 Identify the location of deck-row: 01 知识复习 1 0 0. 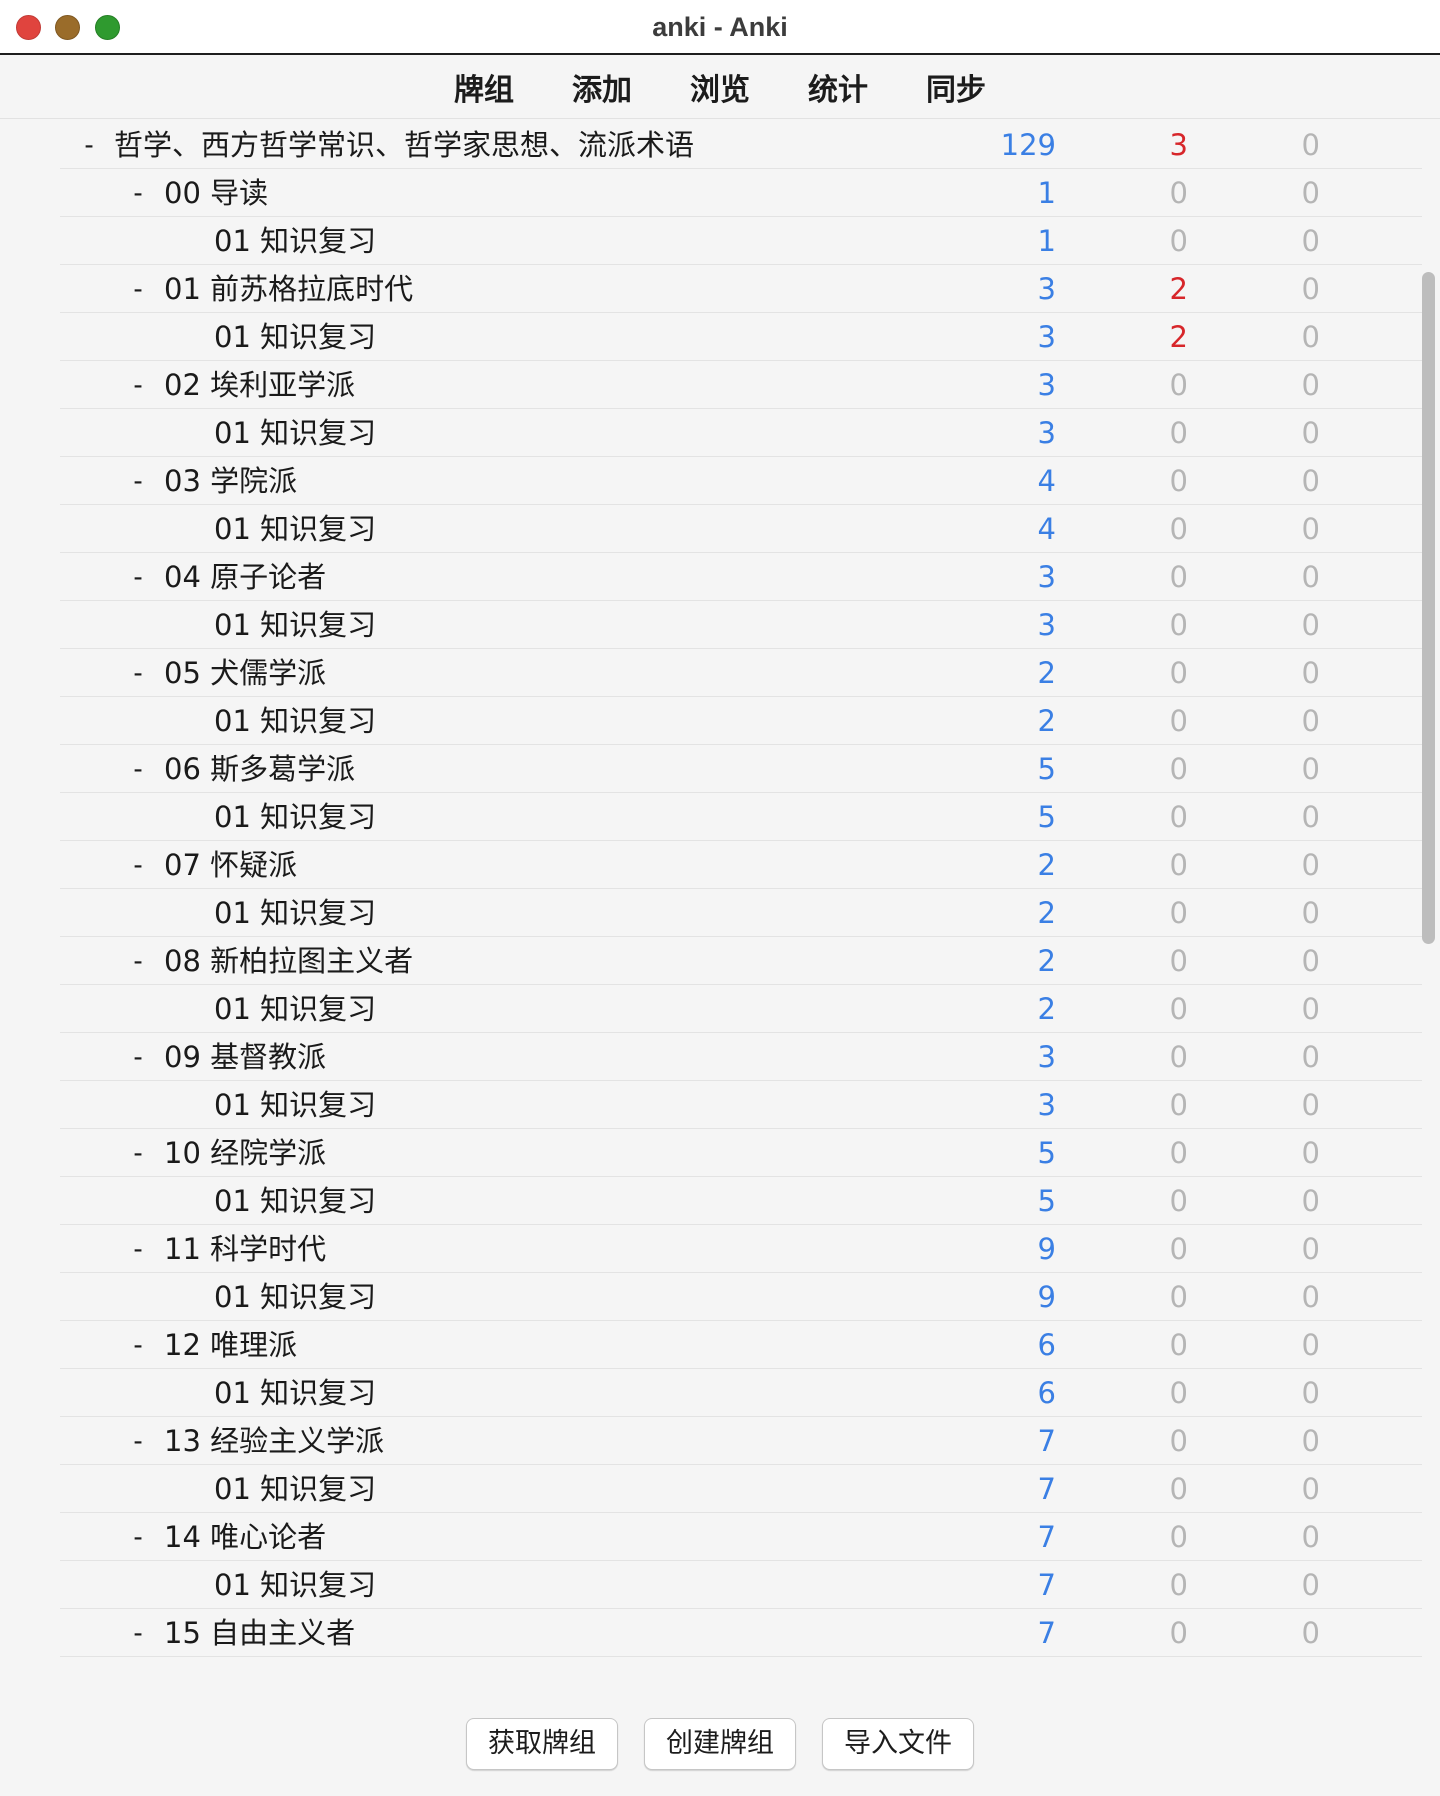
(741, 241).